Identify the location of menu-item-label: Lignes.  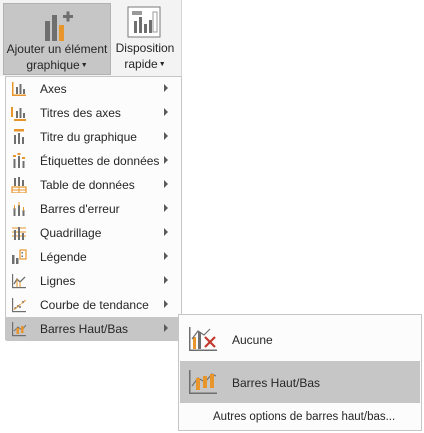
(58, 281).